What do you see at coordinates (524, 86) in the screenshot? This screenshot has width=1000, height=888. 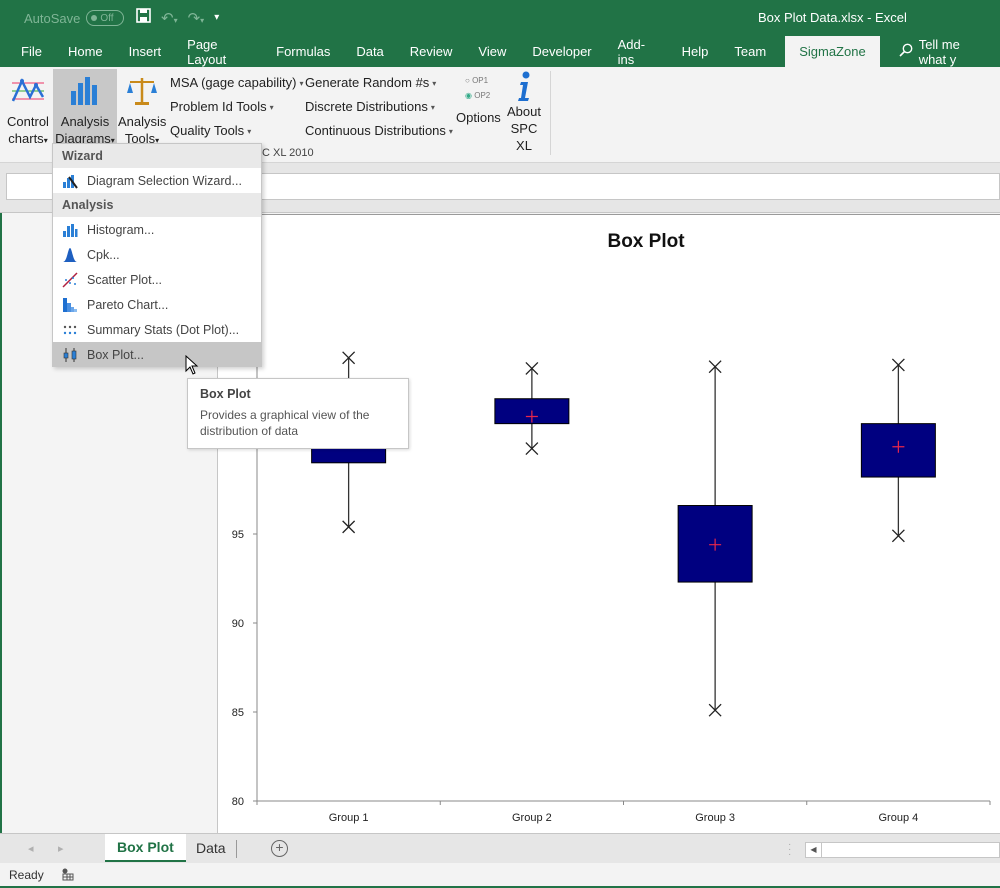 I see `info-icon` at bounding box center [524, 86].